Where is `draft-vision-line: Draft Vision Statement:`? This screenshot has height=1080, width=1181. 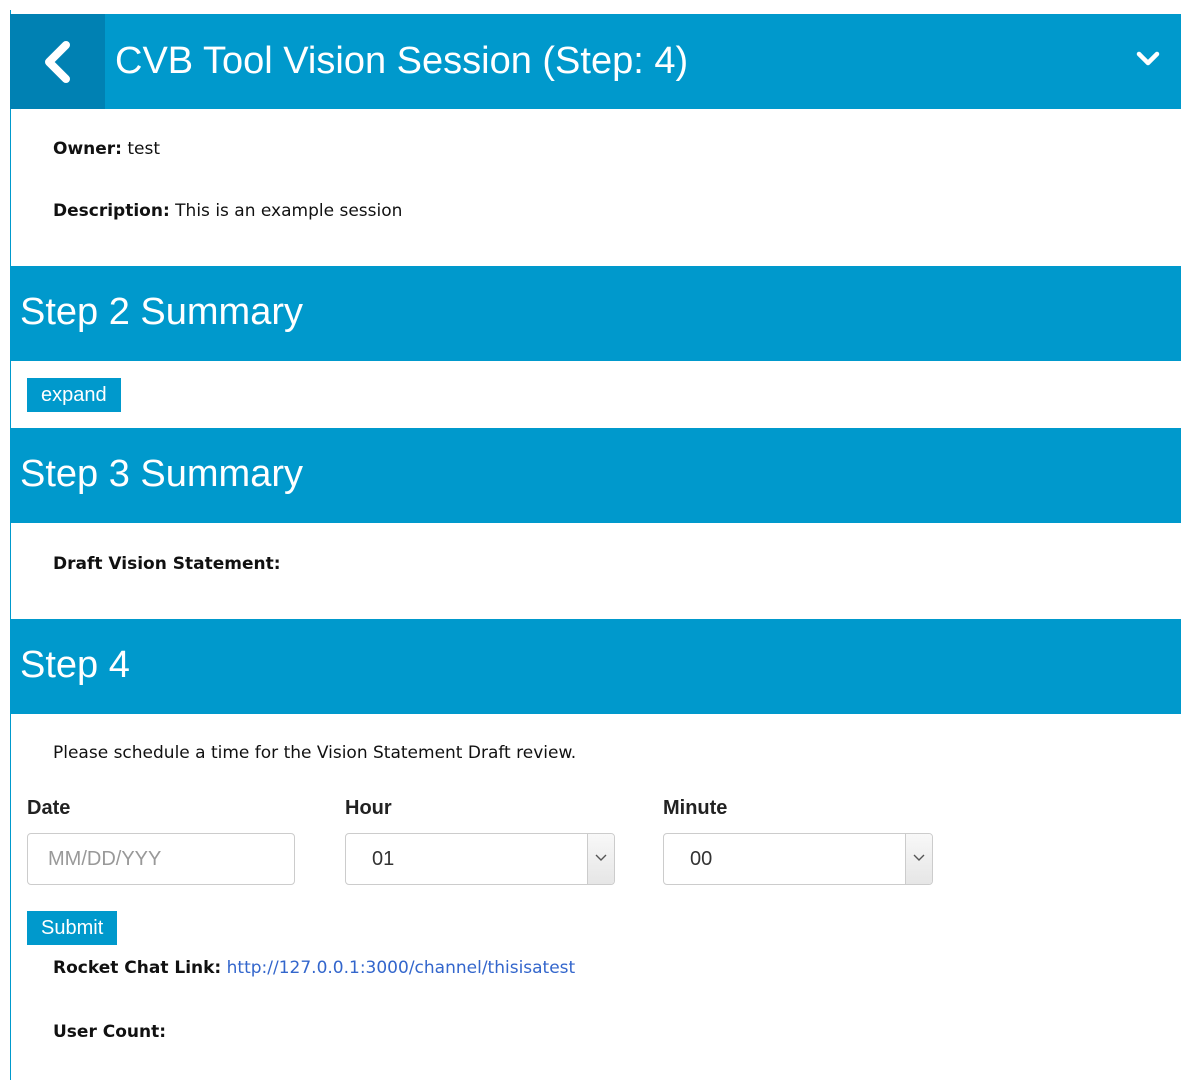 draft-vision-line: Draft Vision Statement: is located at coordinates (167, 564).